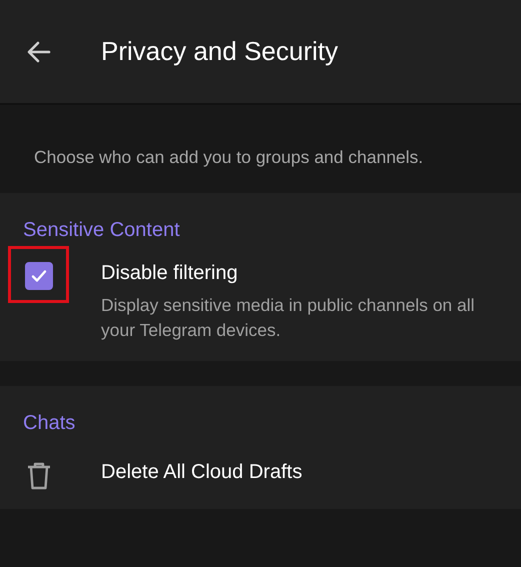 The width and height of the screenshot is (521, 567). What do you see at coordinates (49, 423) in the screenshot?
I see `section-title: Chats` at bounding box center [49, 423].